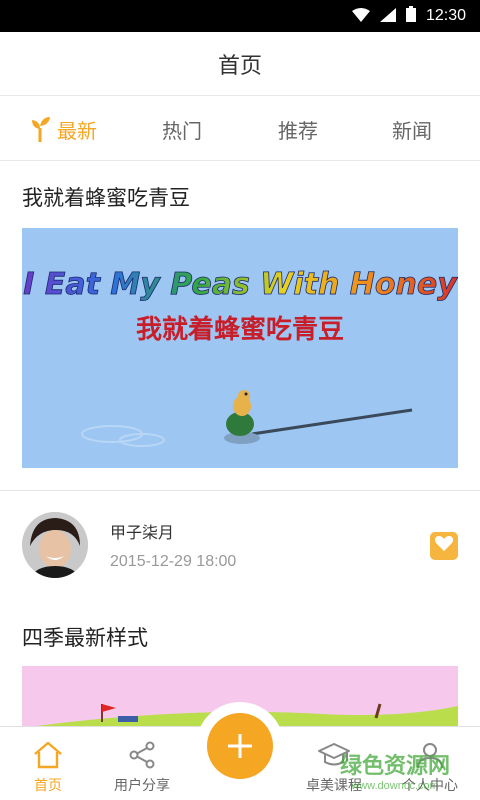 This screenshot has width=480, height=800. I want to click on tab-label: 最新, so click(77, 130).